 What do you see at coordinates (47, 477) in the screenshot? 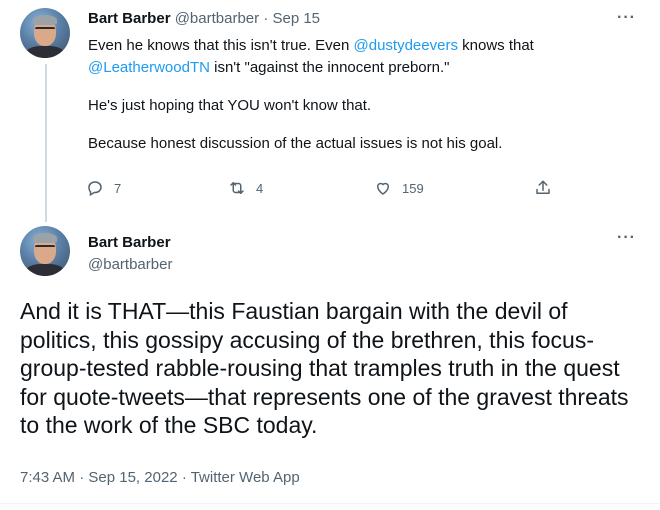
I see `tweet-time: 7:43 AM` at bounding box center [47, 477].